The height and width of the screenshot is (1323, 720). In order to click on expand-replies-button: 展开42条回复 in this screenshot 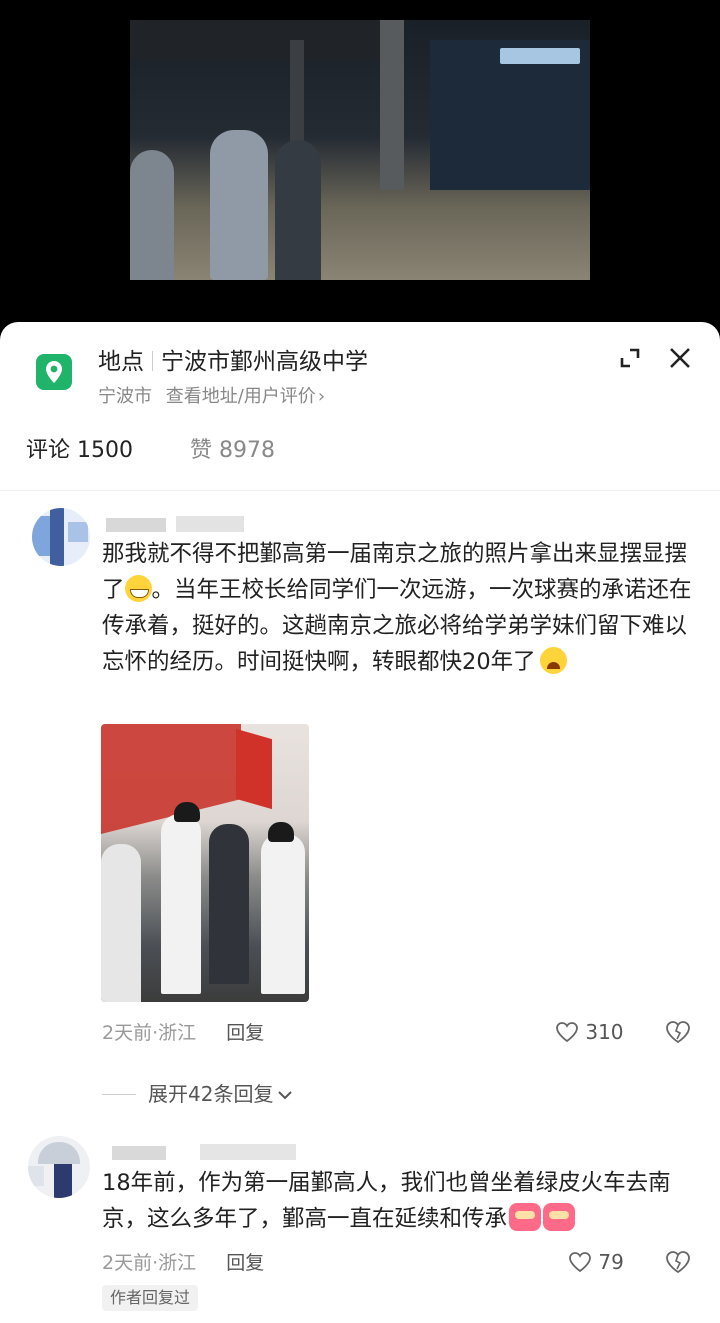, I will do `click(197, 1092)`.